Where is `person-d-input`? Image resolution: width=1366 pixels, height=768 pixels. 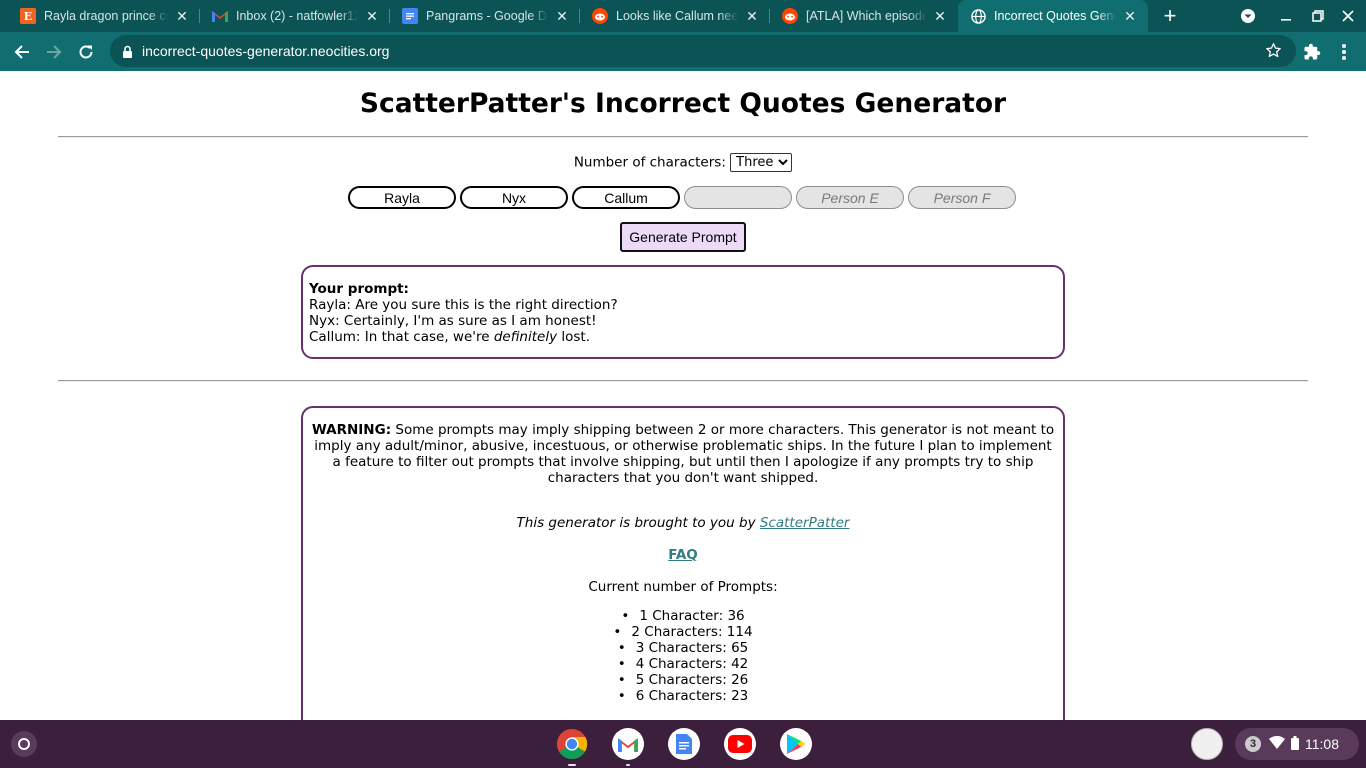 person-d-input is located at coordinates (738, 197).